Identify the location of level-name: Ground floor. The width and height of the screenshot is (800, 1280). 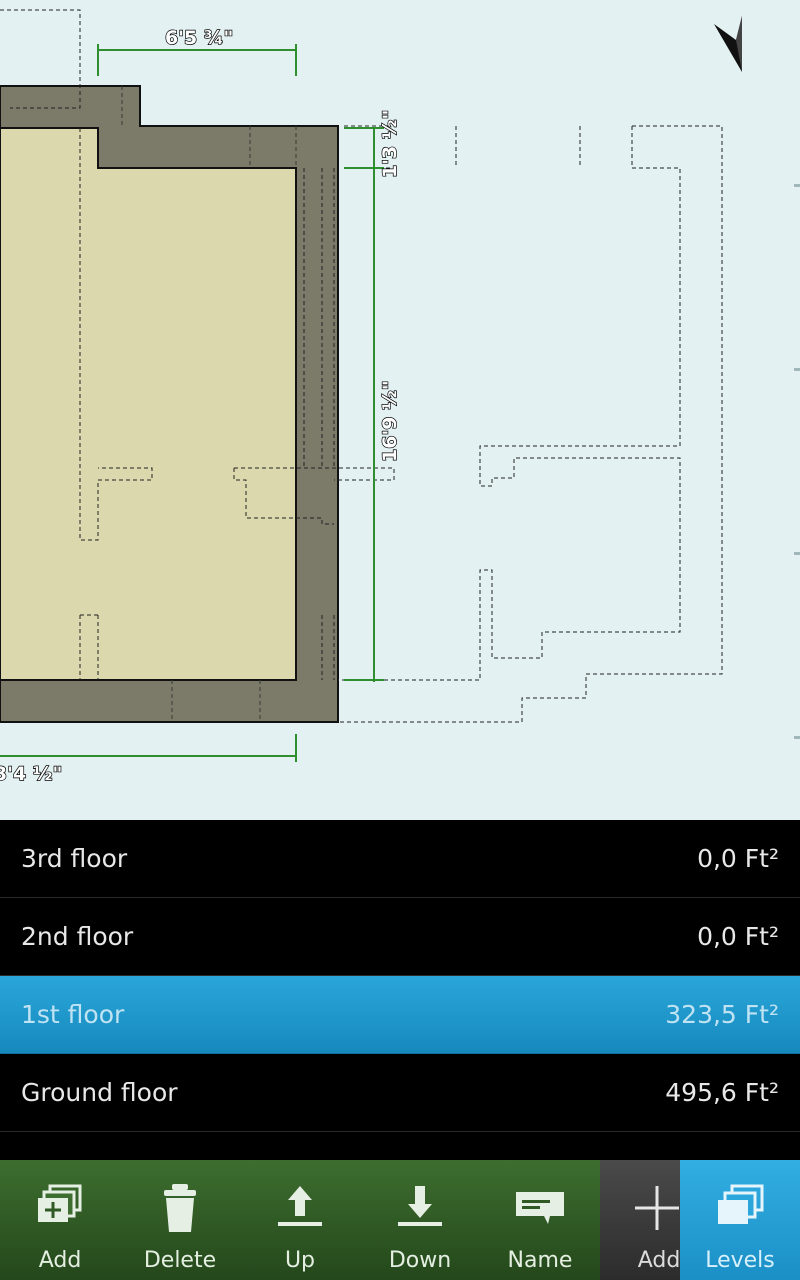
(99, 1092).